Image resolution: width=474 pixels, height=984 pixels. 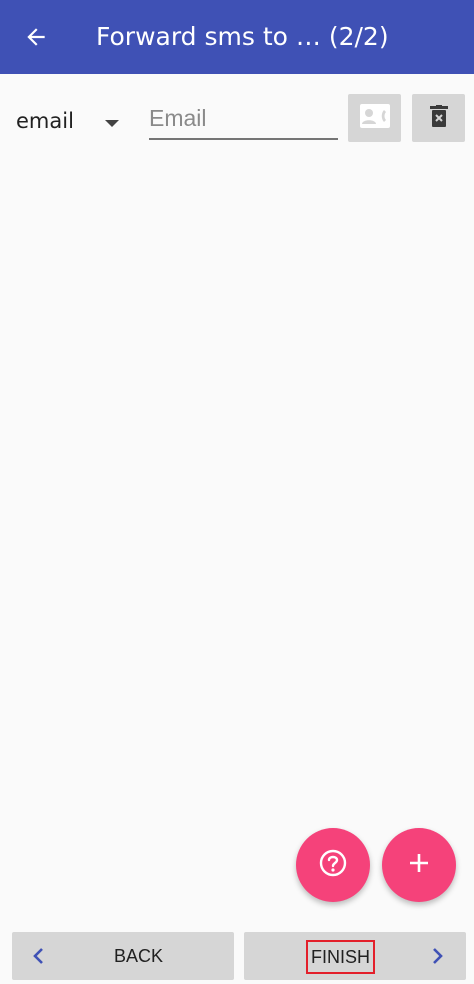 I want to click on contact-picker-button, so click(x=374, y=118).